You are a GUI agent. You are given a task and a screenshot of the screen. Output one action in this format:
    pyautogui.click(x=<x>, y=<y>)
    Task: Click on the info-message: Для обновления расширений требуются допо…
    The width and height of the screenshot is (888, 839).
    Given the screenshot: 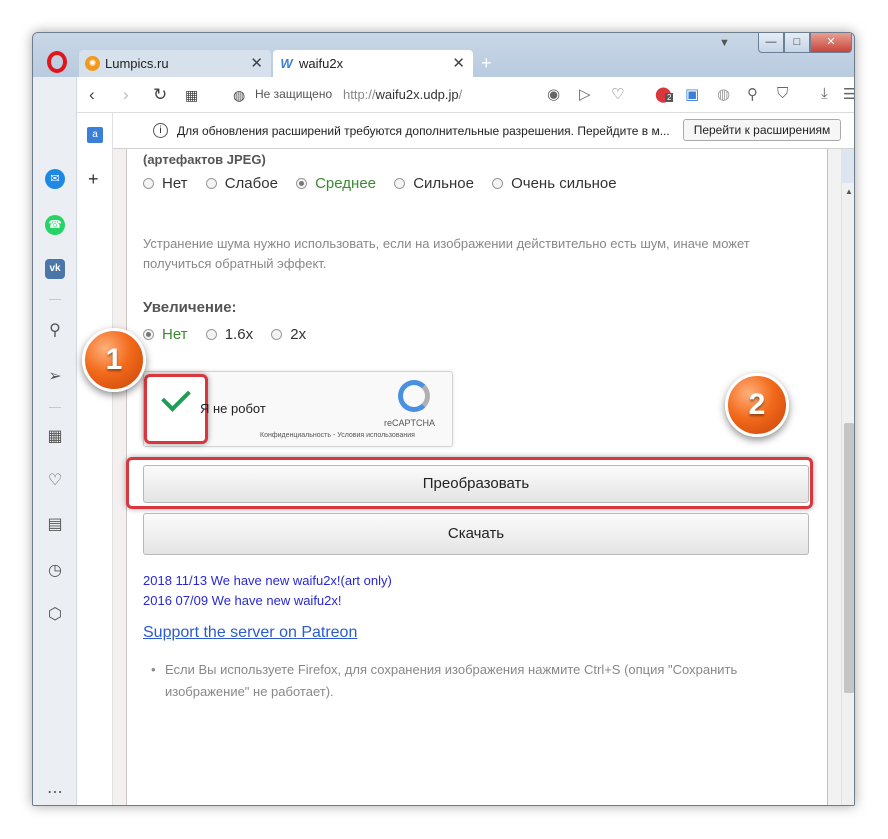 What is the action you would take?
    pyautogui.click(x=423, y=131)
    